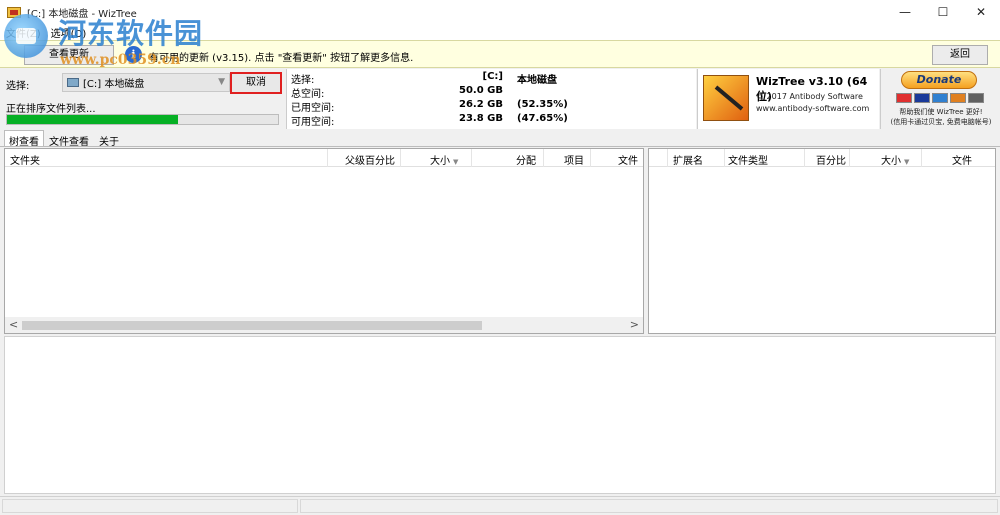  What do you see at coordinates (939, 80) in the screenshot?
I see `donate-button: Donate` at bounding box center [939, 80].